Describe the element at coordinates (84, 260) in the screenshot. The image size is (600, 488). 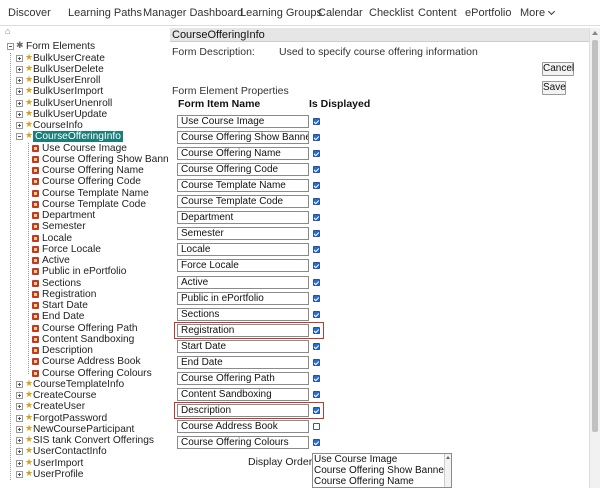
I see `tree-leaf-active: Active` at that location.